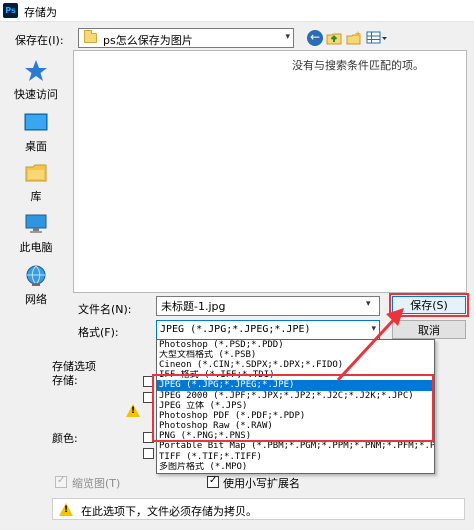 The image size is (474, 530). What do you see at coordinates (36, 173) in the screenshot?
I see `library-icon` at bounding box center [36, 173].